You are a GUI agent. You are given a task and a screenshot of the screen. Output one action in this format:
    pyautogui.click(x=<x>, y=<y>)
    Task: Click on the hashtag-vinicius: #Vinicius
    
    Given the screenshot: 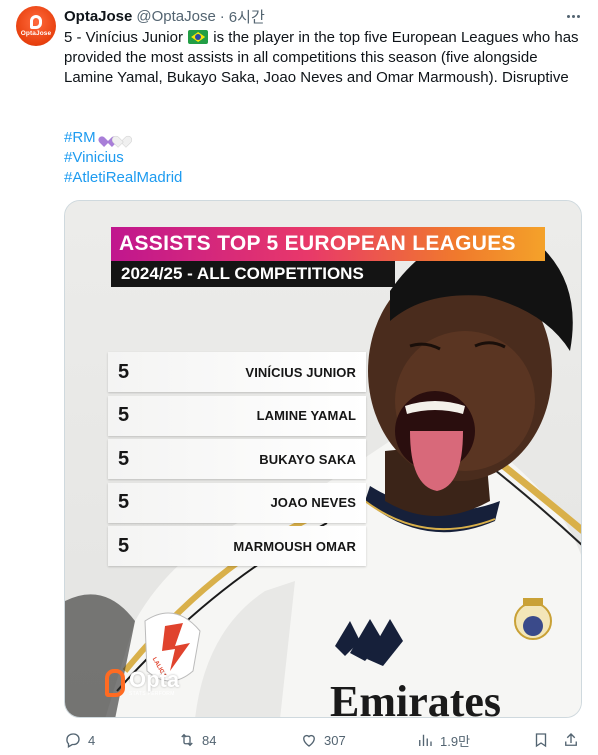 What is the action you would take?
    pyautogui.click(x=123, y=158)
    